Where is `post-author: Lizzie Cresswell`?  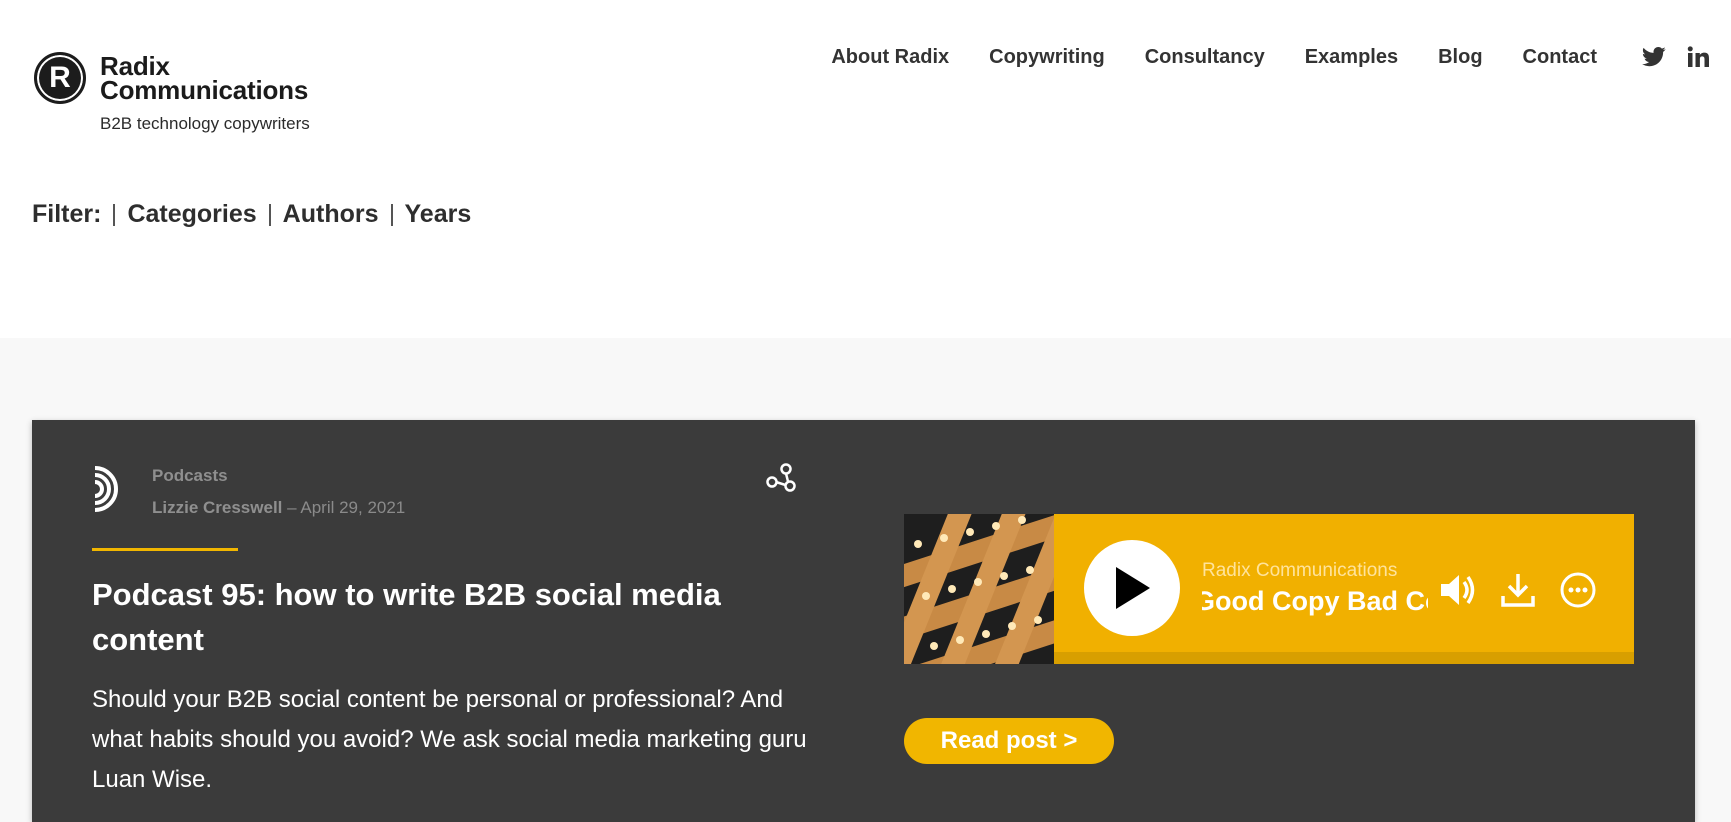
post-author: Lizzie Cresswell is located at coordinates (217, 507).